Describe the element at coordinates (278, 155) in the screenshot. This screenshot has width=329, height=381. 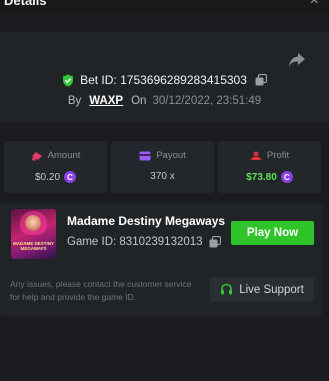
I see `profit-label: Profit` at that location.